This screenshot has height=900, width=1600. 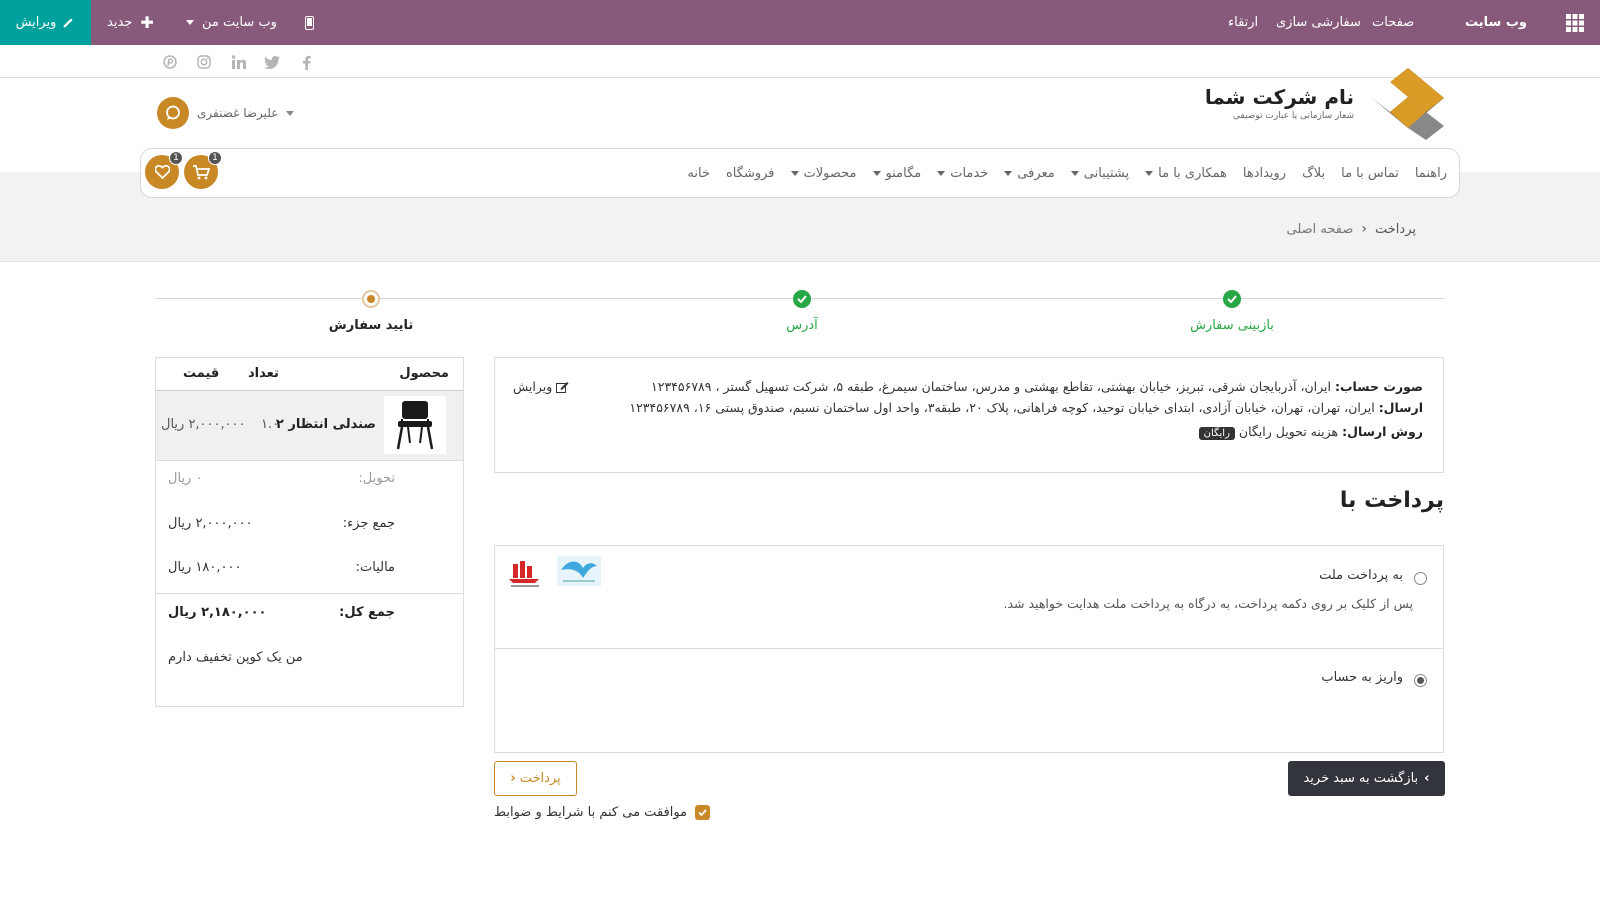 I want to click on payment-title: پرداخت با, so click(x=1391, y=500).